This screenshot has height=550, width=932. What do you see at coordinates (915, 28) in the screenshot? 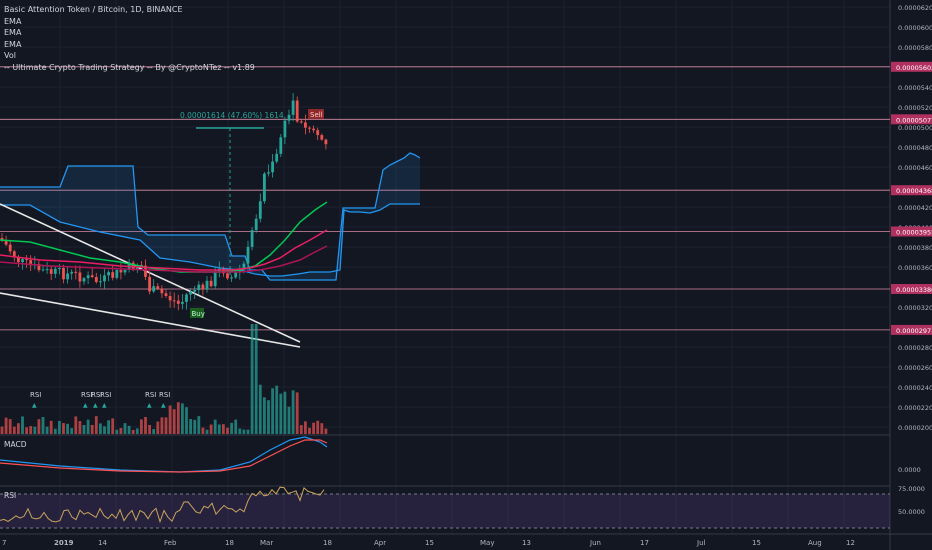
I see `price-tick-label-1: 0.00006000` at bounding box center [915, 28].